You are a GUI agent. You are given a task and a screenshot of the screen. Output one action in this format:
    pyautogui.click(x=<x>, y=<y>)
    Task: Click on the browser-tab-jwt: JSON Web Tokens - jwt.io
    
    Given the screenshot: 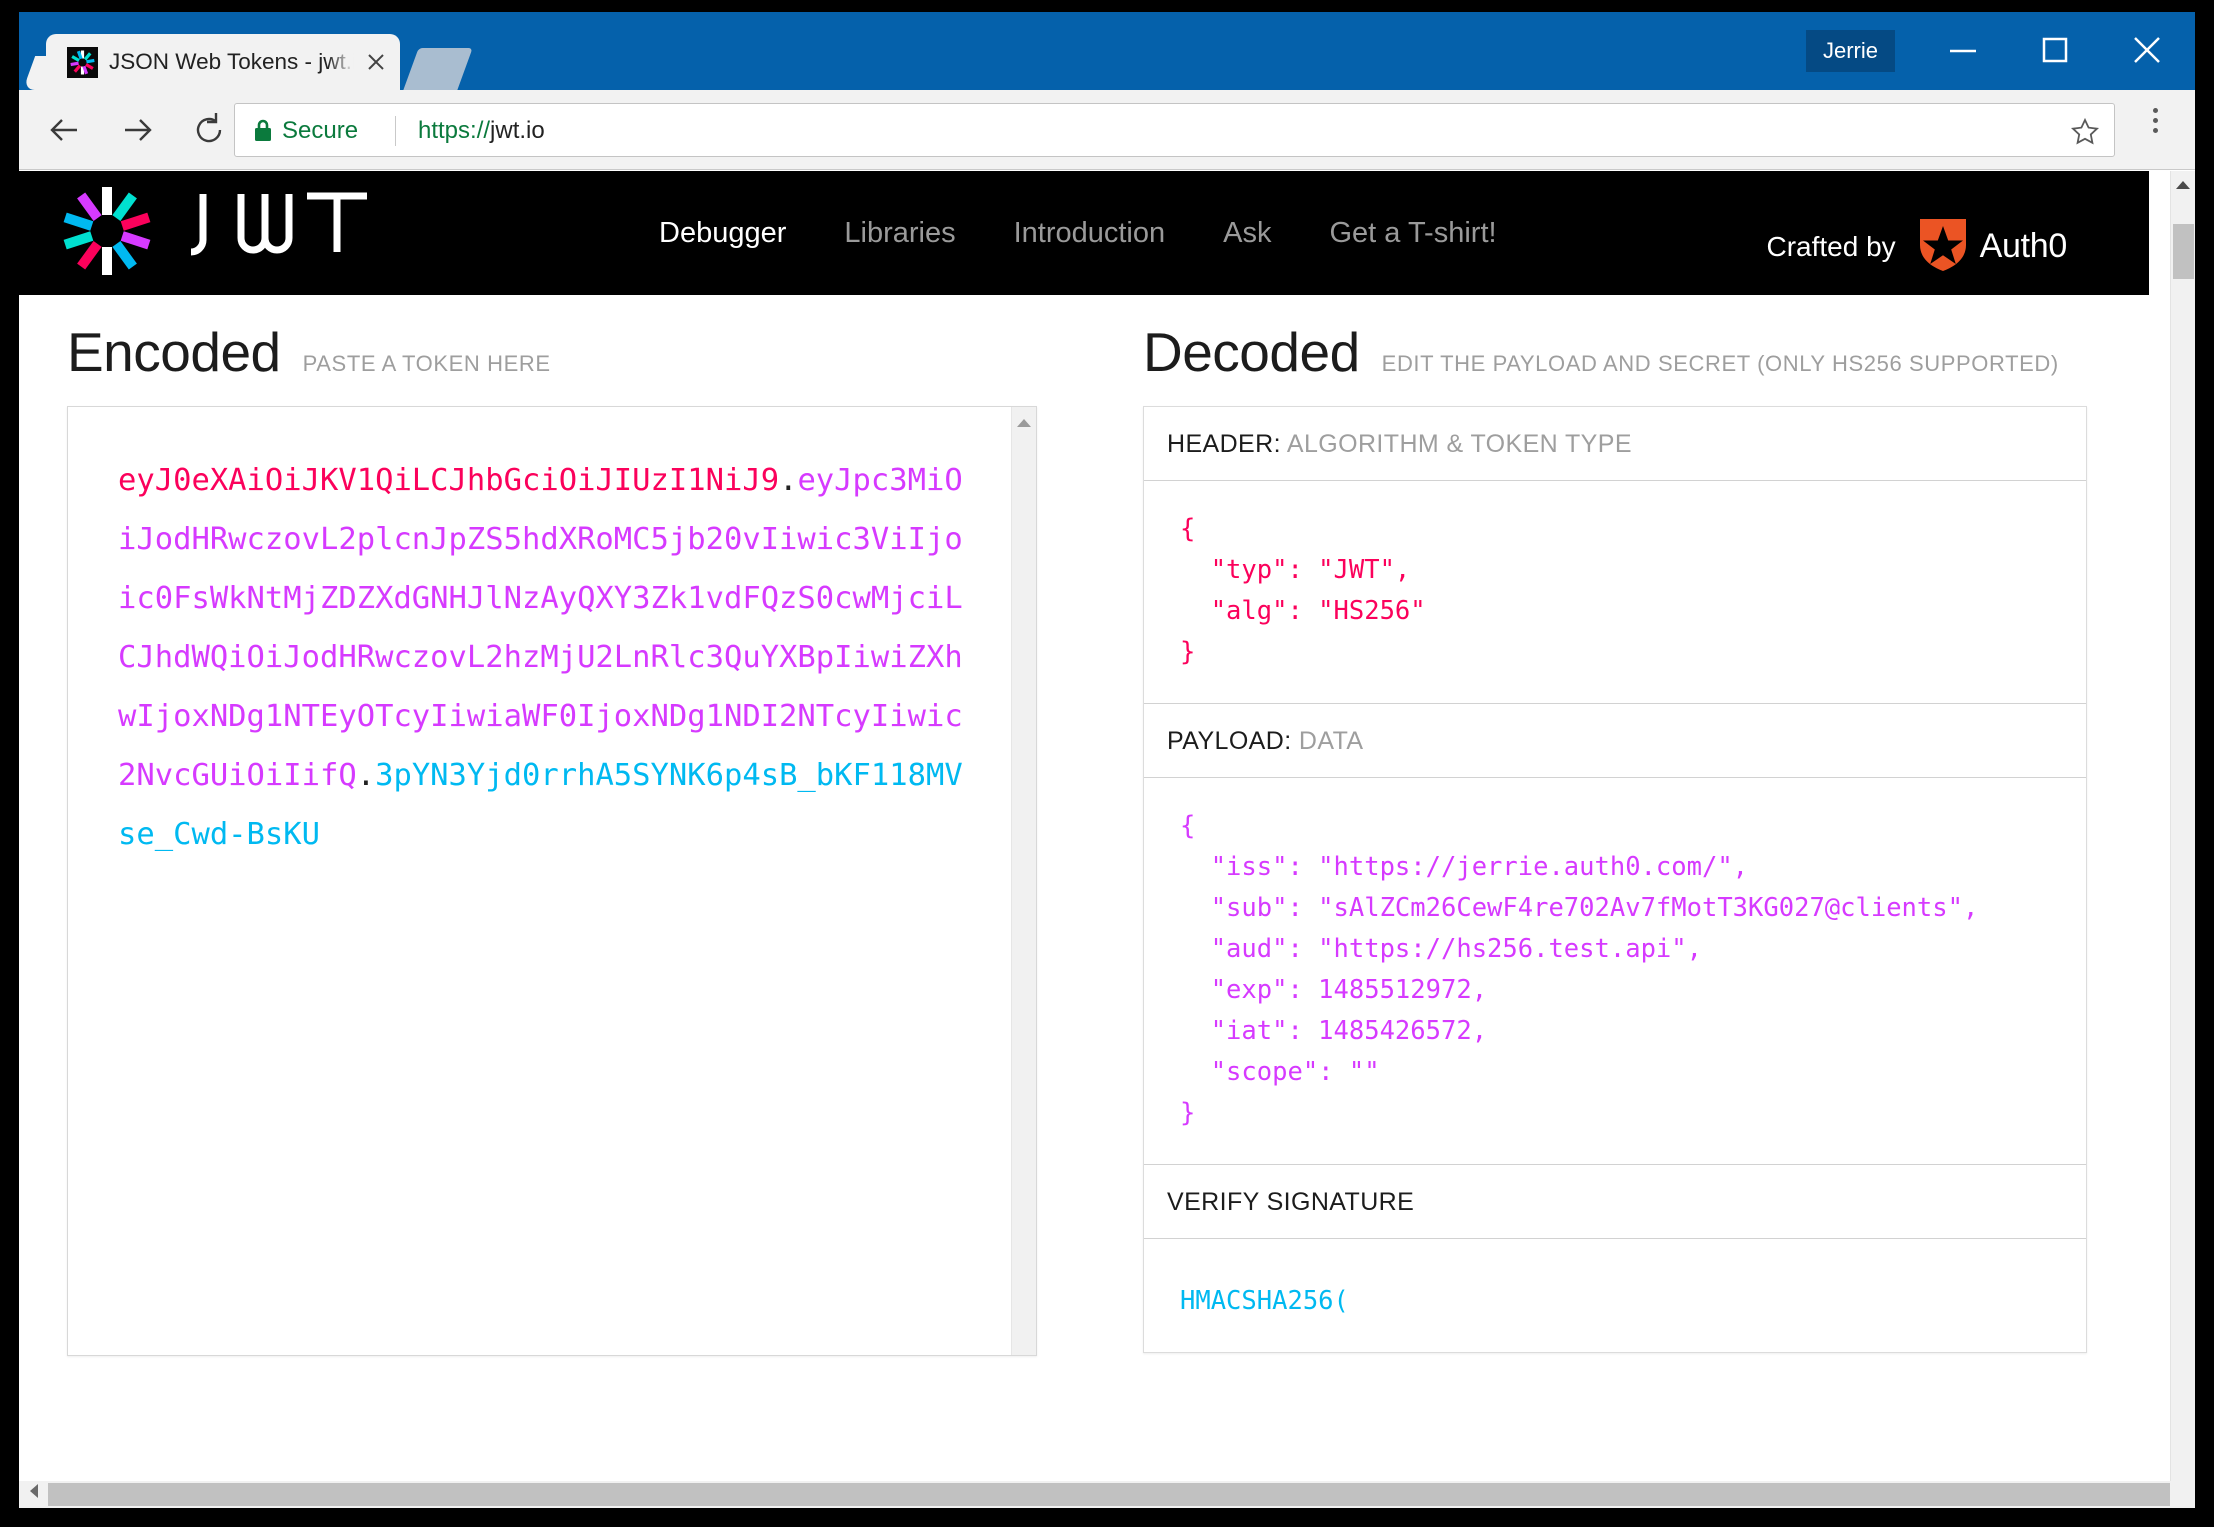 What is the action you would take?
    pyautogui.click(x=223, y=62)
    